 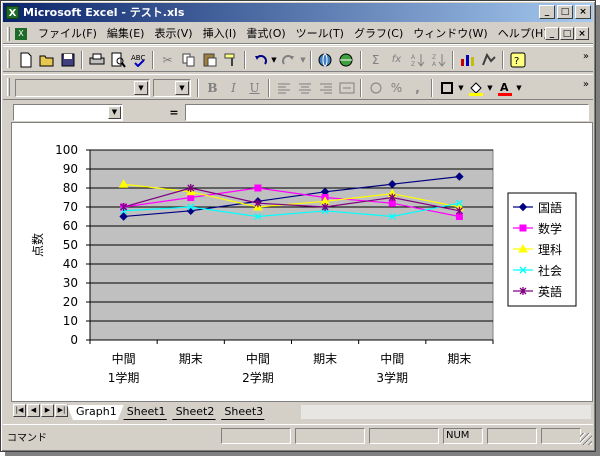 What do you see at coordinates (172, 87) in the screenshot?
I see `size-combo: ▼` at bounding box center [172, 87].